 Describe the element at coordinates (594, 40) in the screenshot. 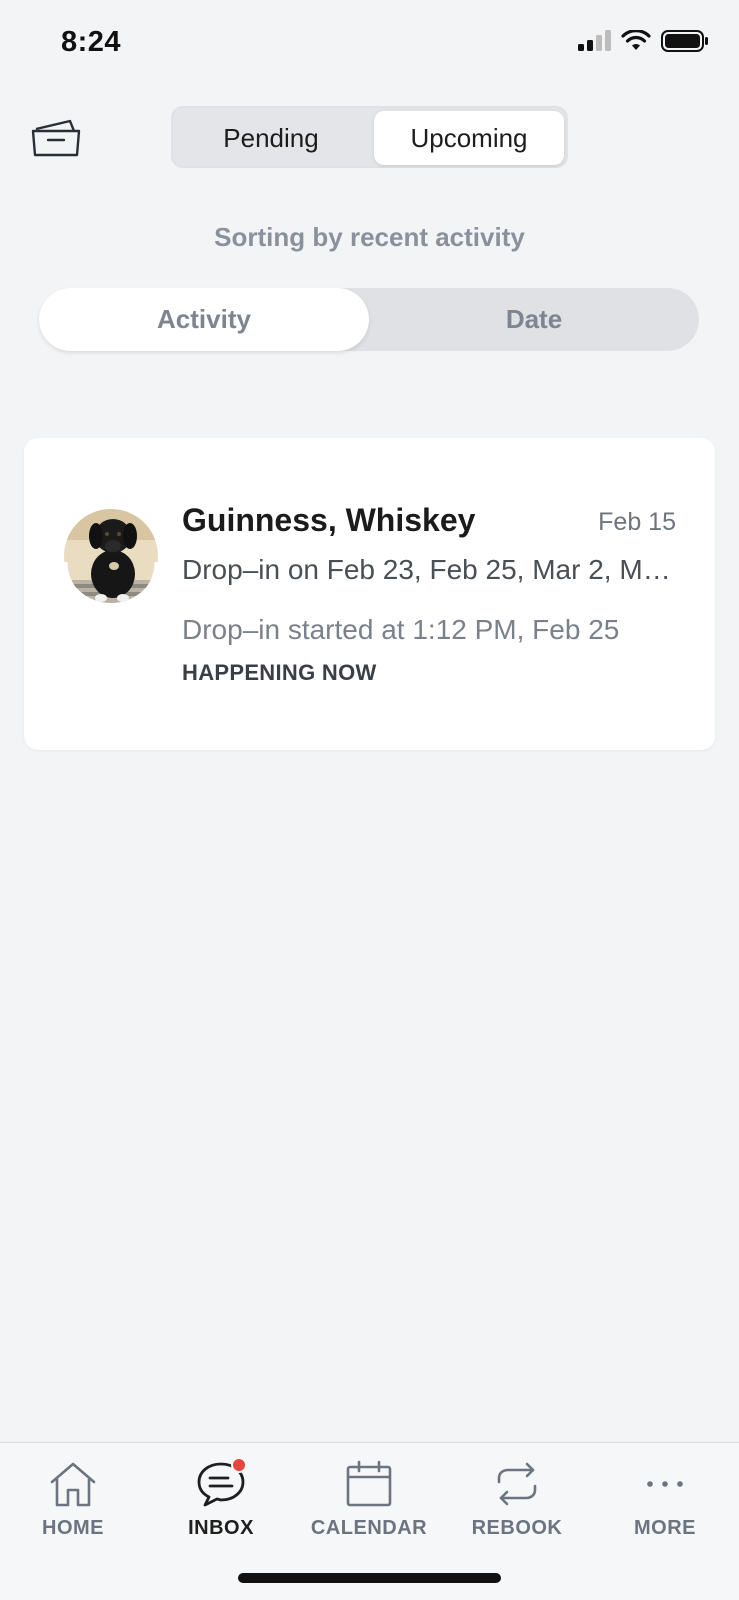

I see `cellular-signal-icon` at that location.